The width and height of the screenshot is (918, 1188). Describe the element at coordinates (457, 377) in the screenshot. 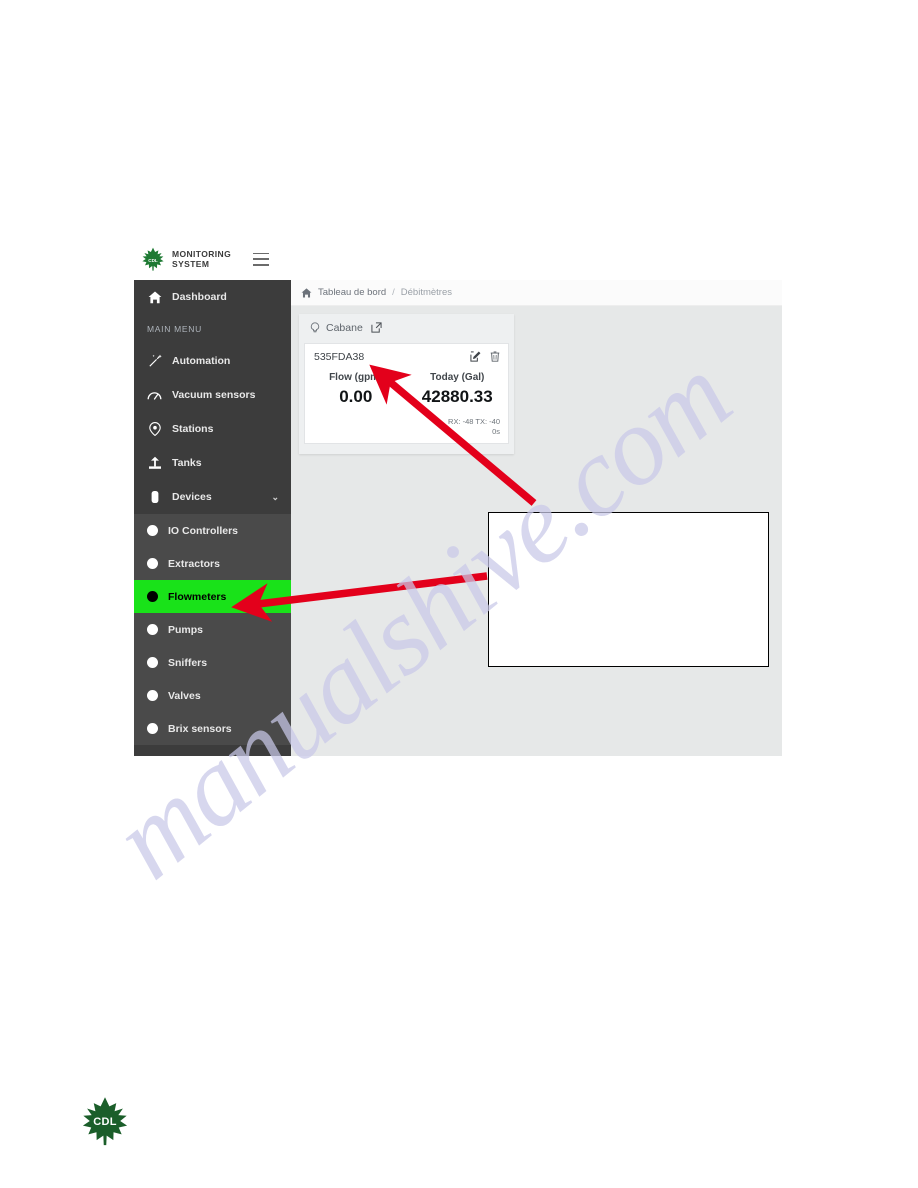

I see `metric-label: Today (Gal)` at that location.